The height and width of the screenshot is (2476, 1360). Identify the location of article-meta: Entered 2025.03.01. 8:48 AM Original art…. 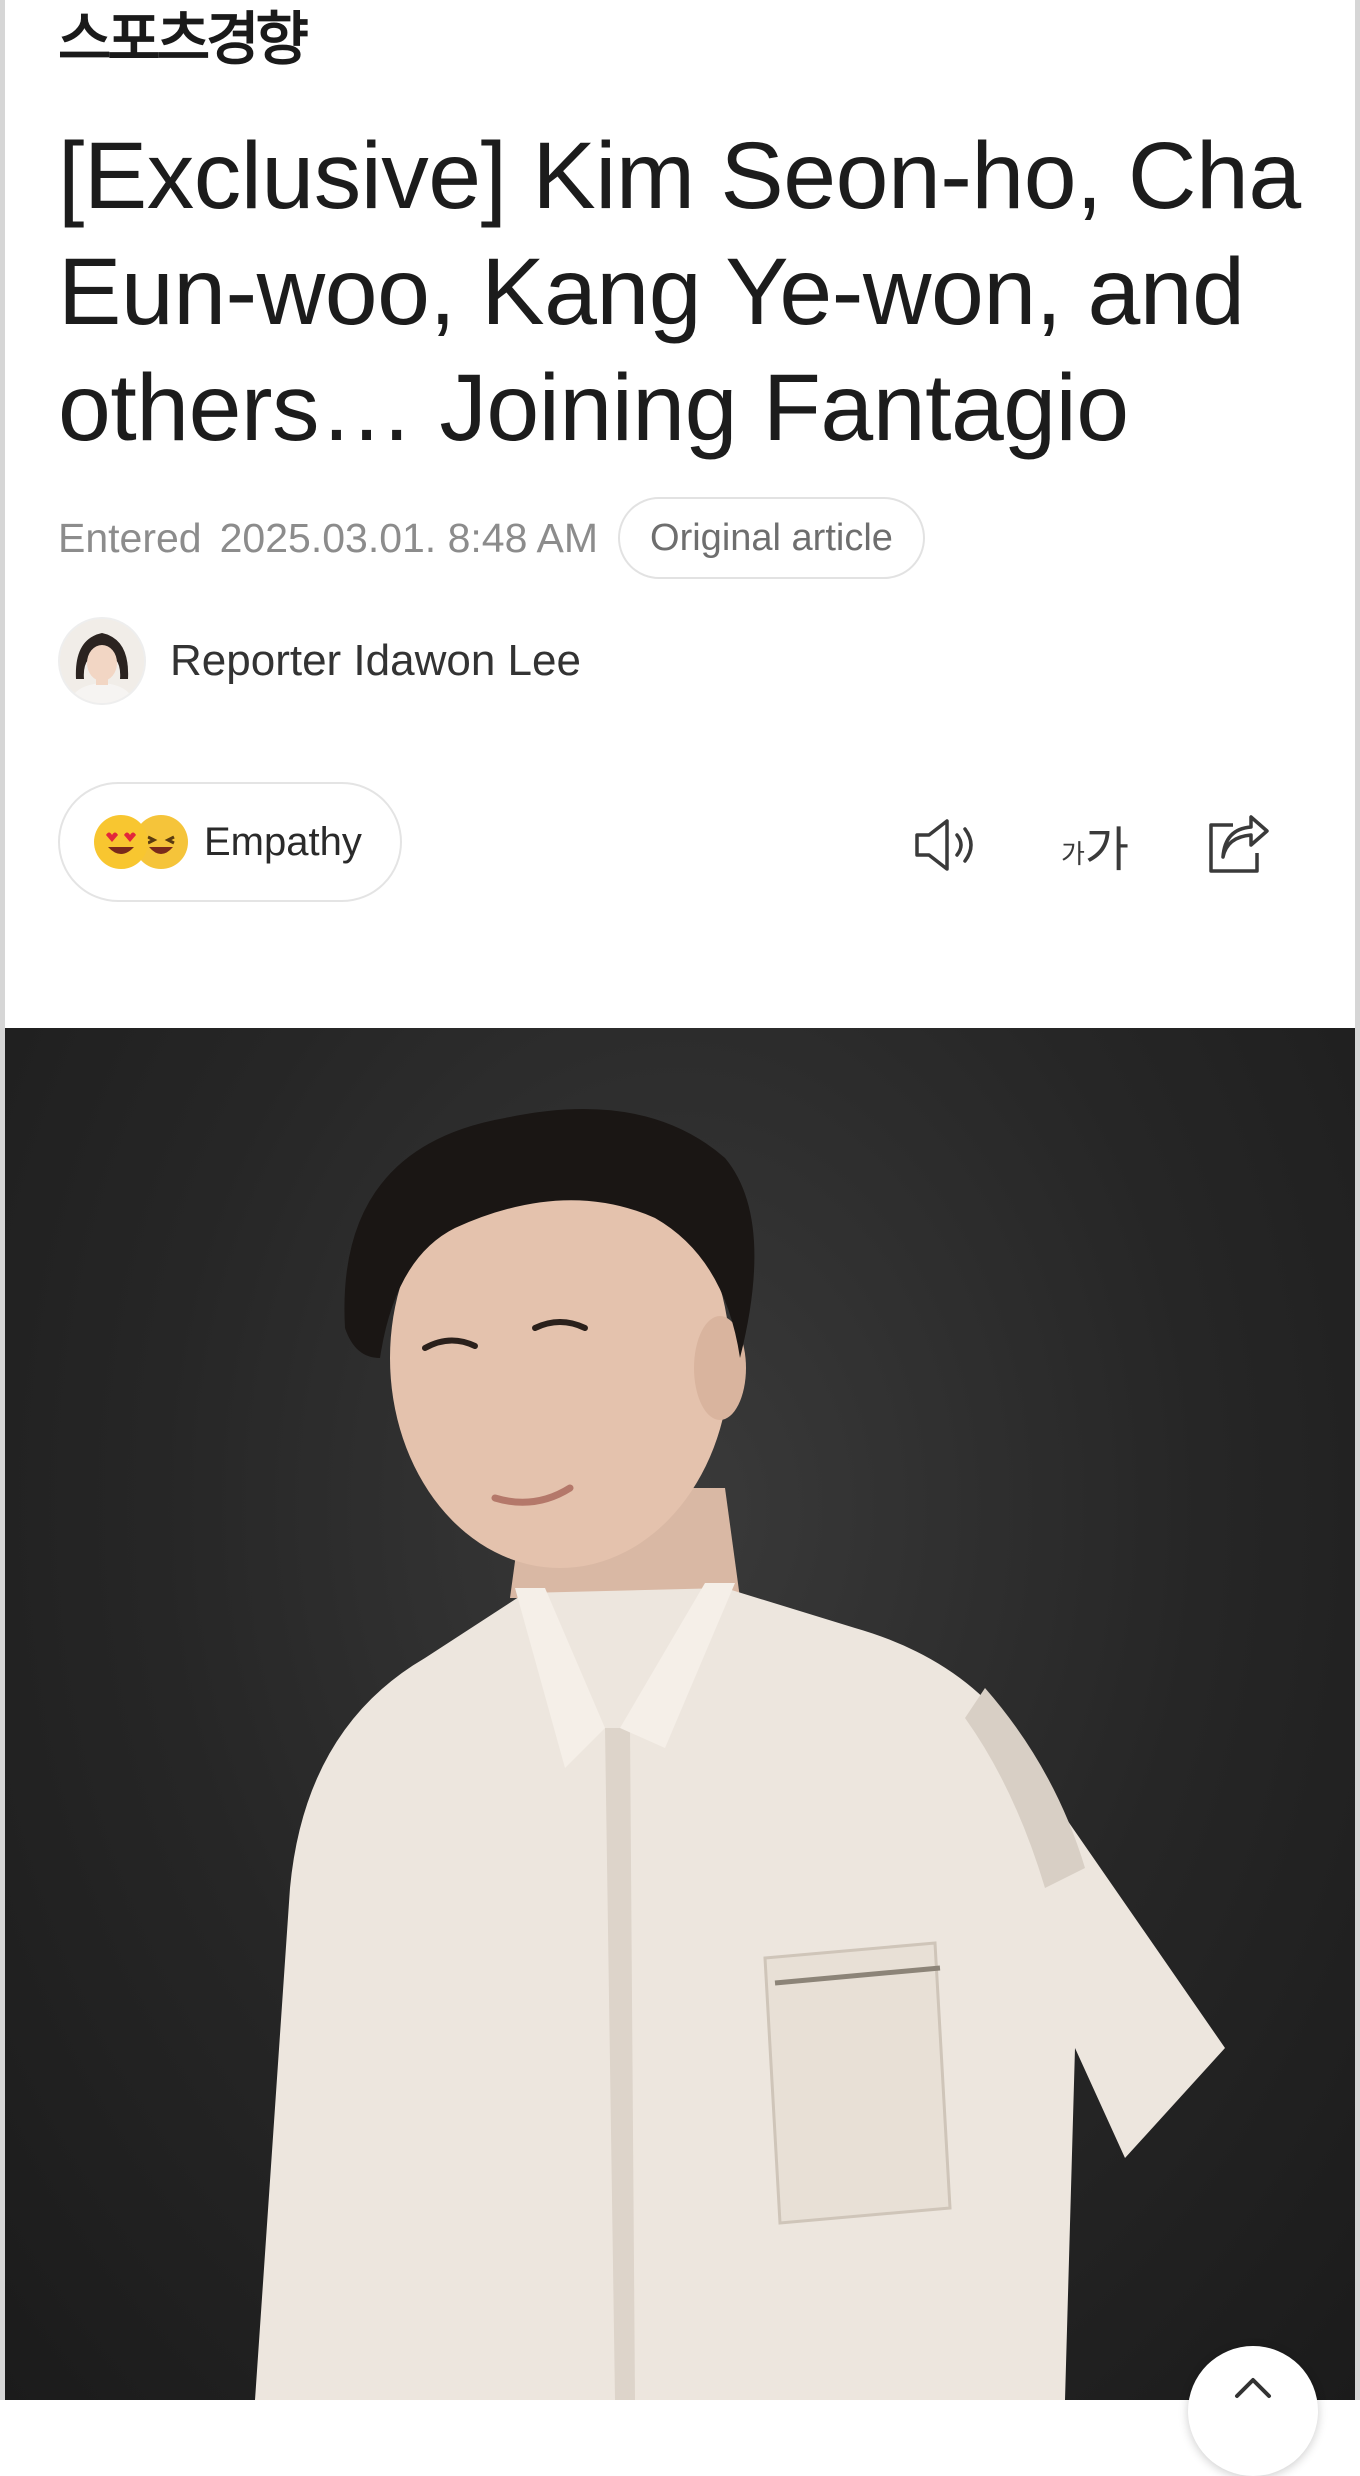
(491, 538).